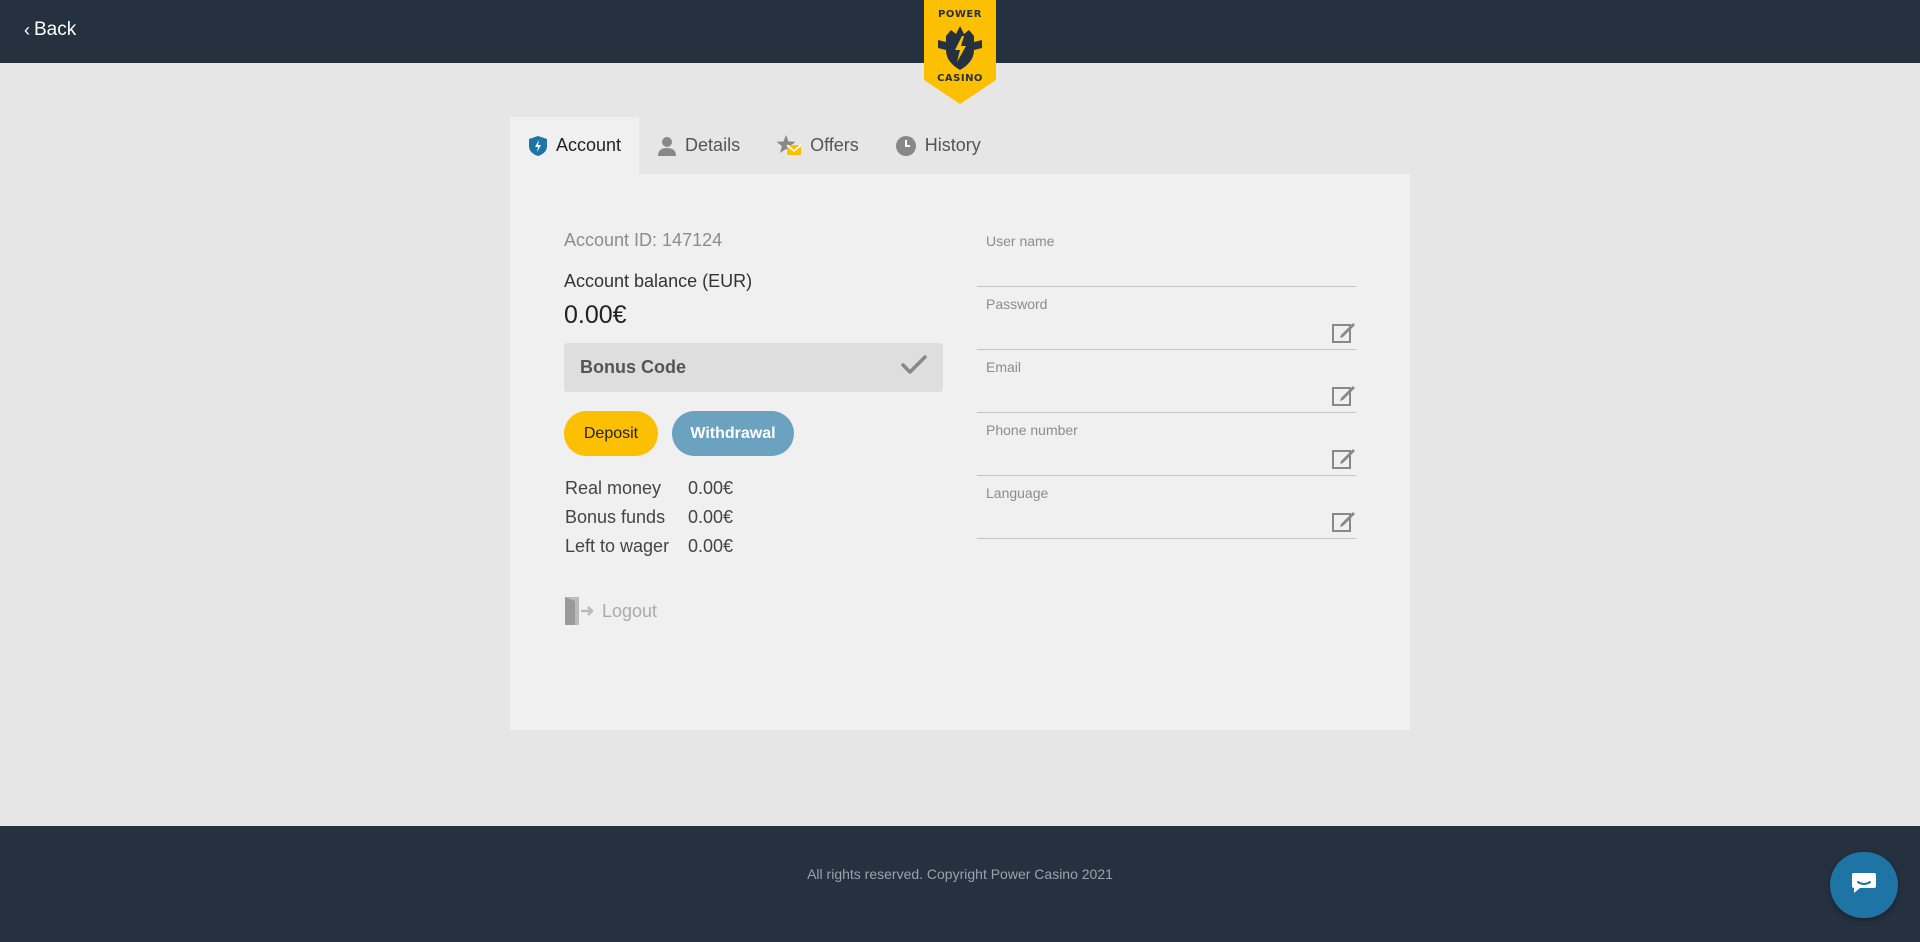 Image resolution: width=1920 pixels, height=942 pixels. Describe the element at coordinates (1032, 430) in the screenshot. I see `phone-label: Phone number` at that location.